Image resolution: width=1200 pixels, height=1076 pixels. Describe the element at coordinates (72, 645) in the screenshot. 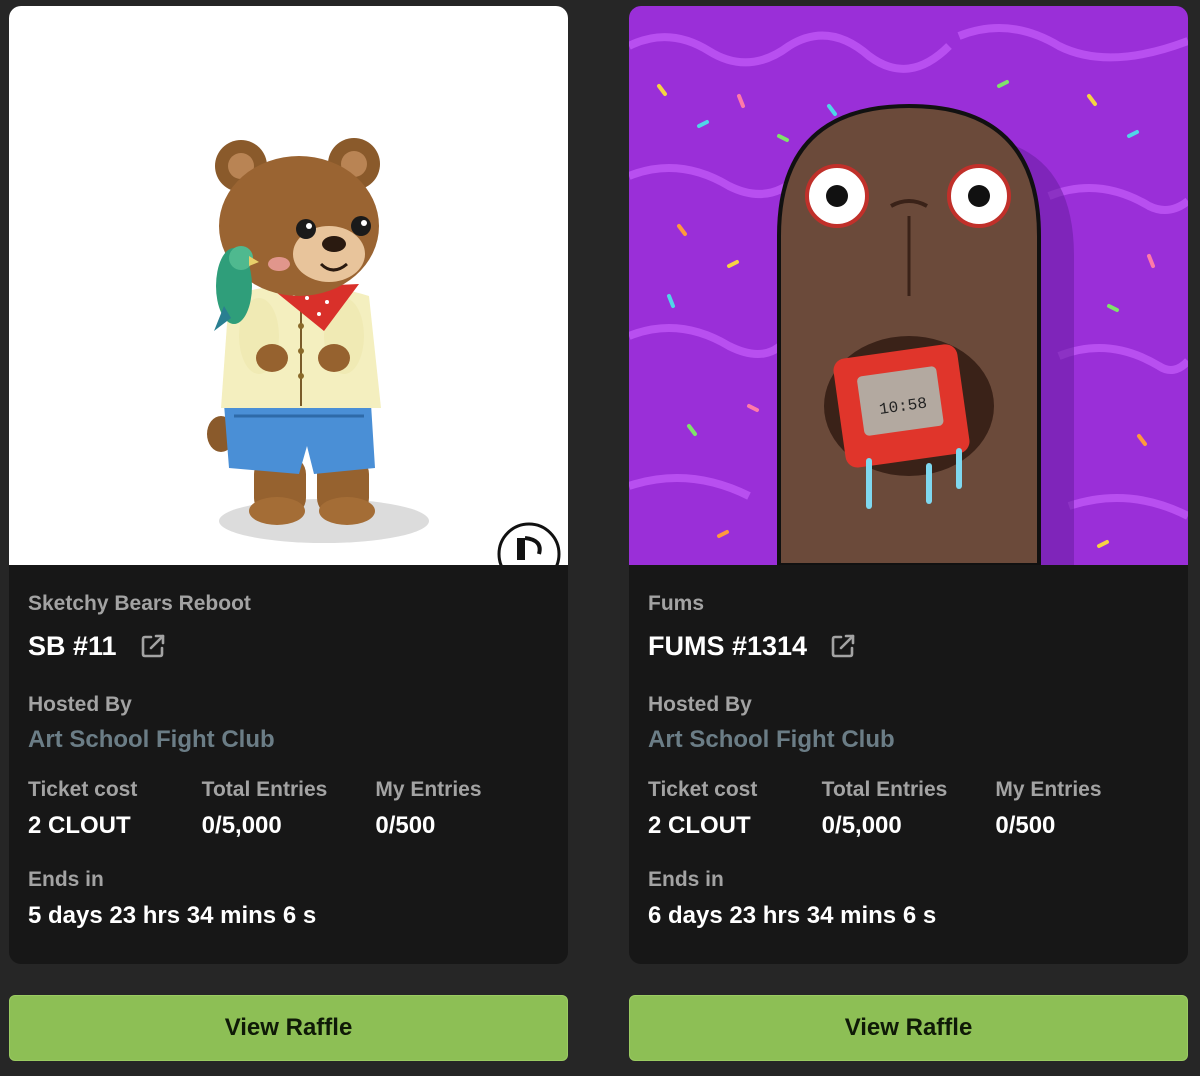

I see `nft-title: SB #11` at that location.